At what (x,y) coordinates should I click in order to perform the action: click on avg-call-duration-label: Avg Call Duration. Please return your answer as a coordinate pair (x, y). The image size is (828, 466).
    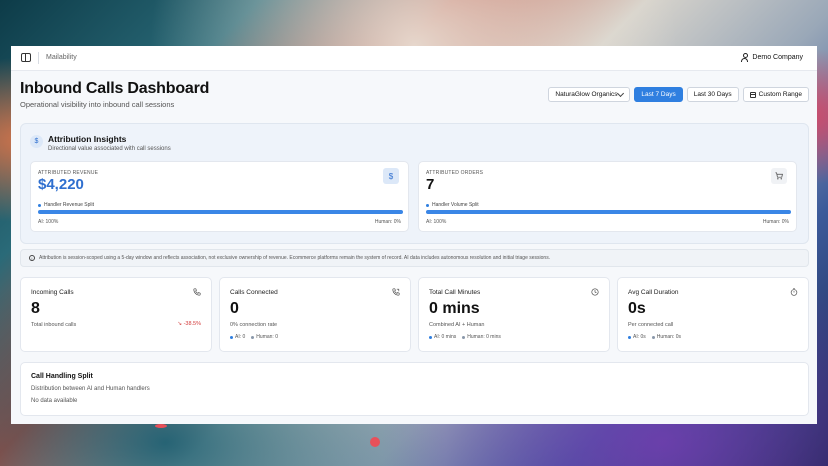
    Looking at the image, I should click on (653, 292).